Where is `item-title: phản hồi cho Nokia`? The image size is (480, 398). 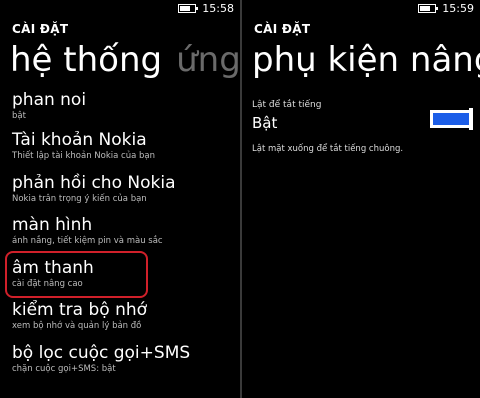
item-title: phản hồi cho Nokia is located at coordinates (94, 182).